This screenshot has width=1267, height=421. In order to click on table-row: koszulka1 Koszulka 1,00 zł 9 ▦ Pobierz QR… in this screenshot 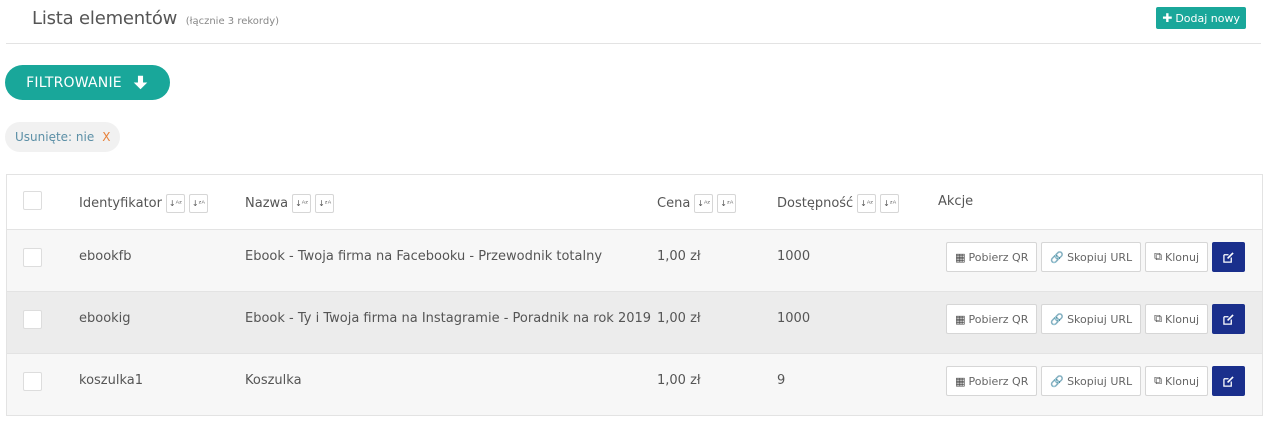, I will do `click(634, 385)`.